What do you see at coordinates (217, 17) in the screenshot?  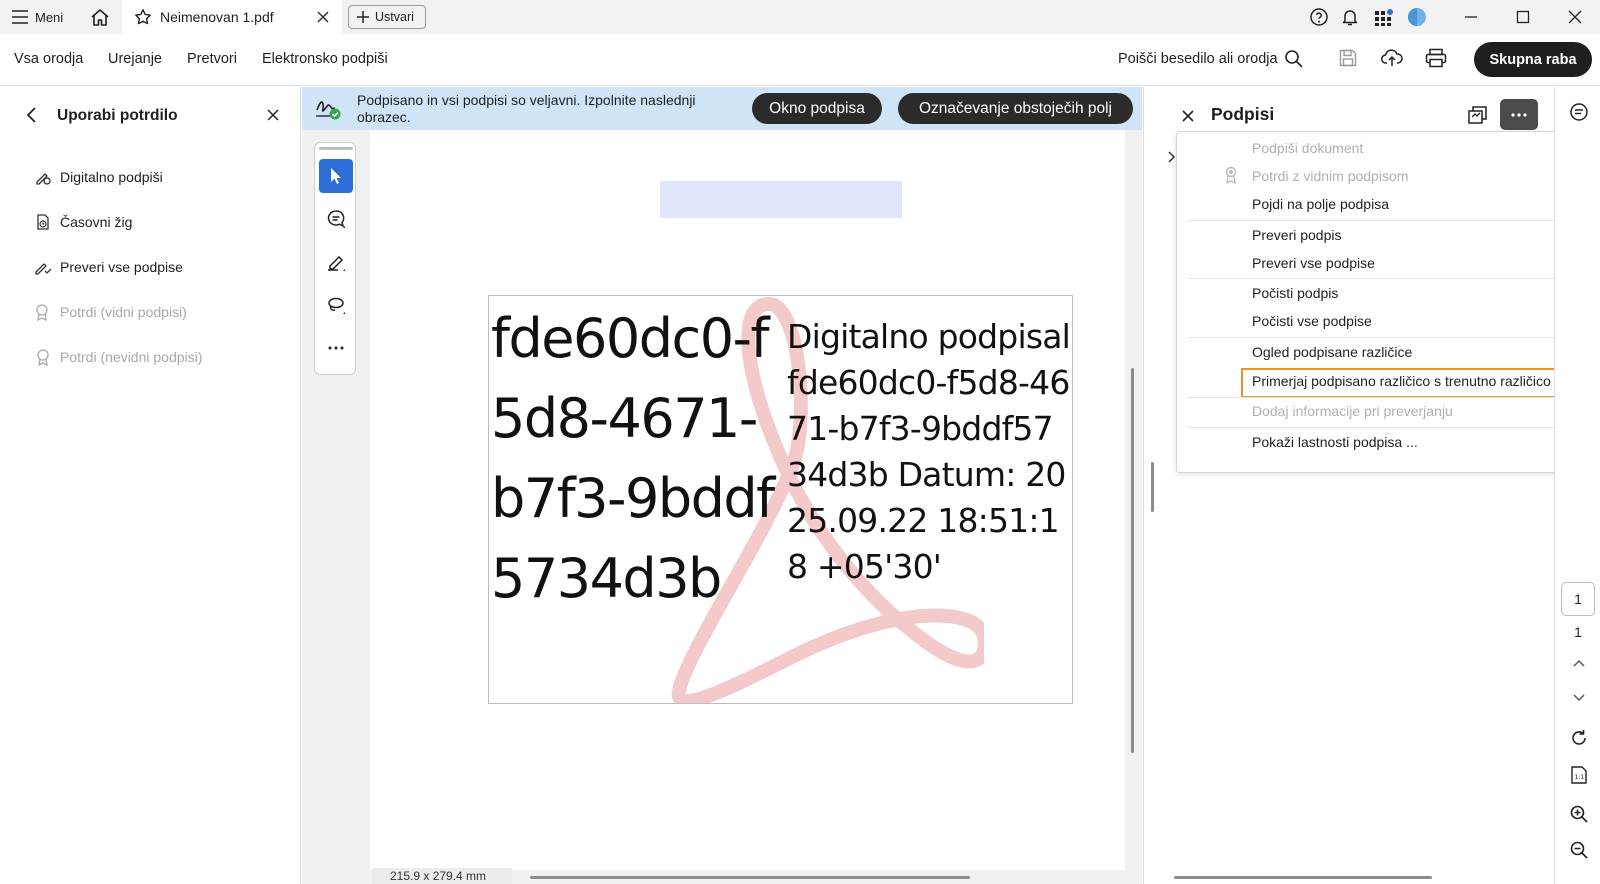 I see `tab-title: Neimenovan 1.pdf` at bounding box center [217, 17].